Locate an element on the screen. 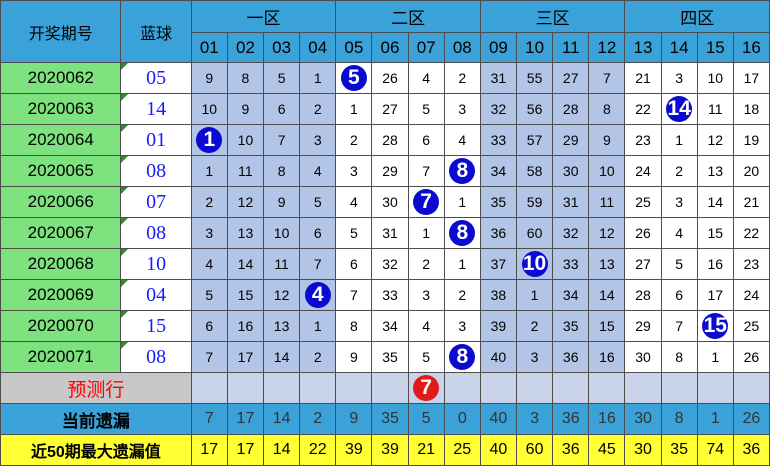 The image size is (770, 470). hit-ball: 8 is located at coordinates (462, 357).